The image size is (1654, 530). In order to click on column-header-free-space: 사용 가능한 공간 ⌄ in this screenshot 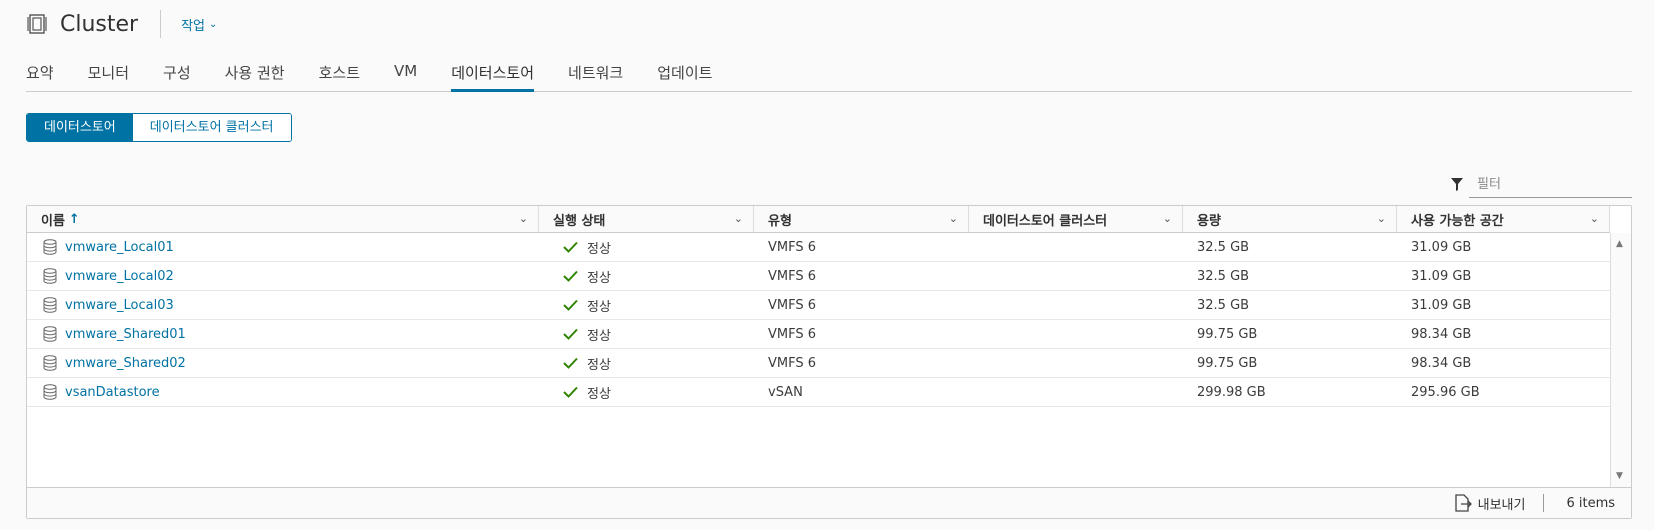, I will do `click(1503, 219)`.